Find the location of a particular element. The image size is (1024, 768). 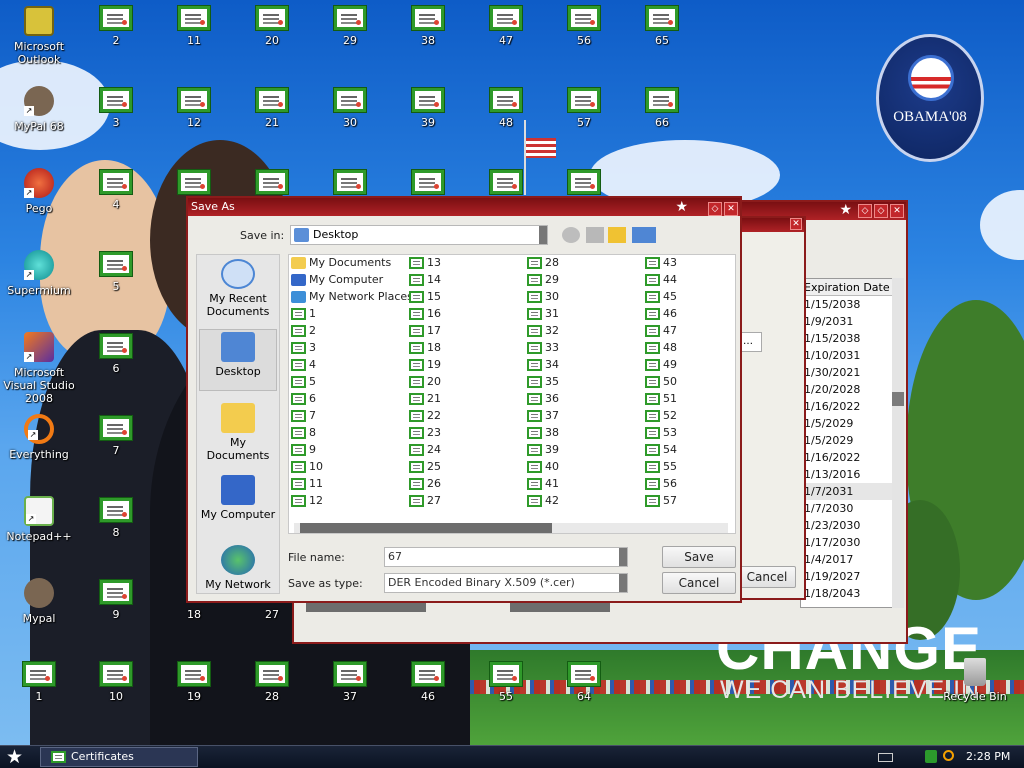

file-list-item: 55 is located at coordinates (661, 467).